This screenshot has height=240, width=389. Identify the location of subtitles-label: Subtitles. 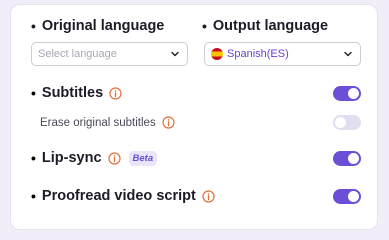
(72, 93).